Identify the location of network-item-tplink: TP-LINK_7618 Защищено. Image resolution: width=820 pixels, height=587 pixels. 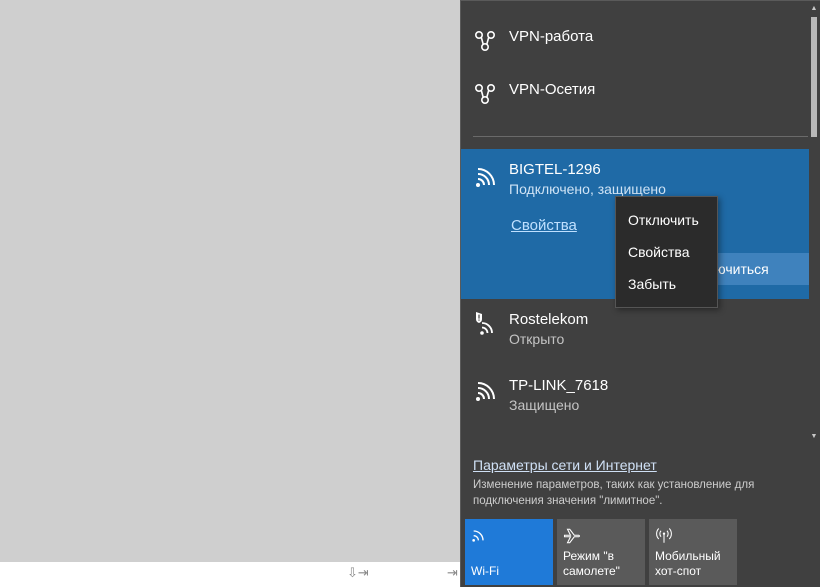
(635, 403).